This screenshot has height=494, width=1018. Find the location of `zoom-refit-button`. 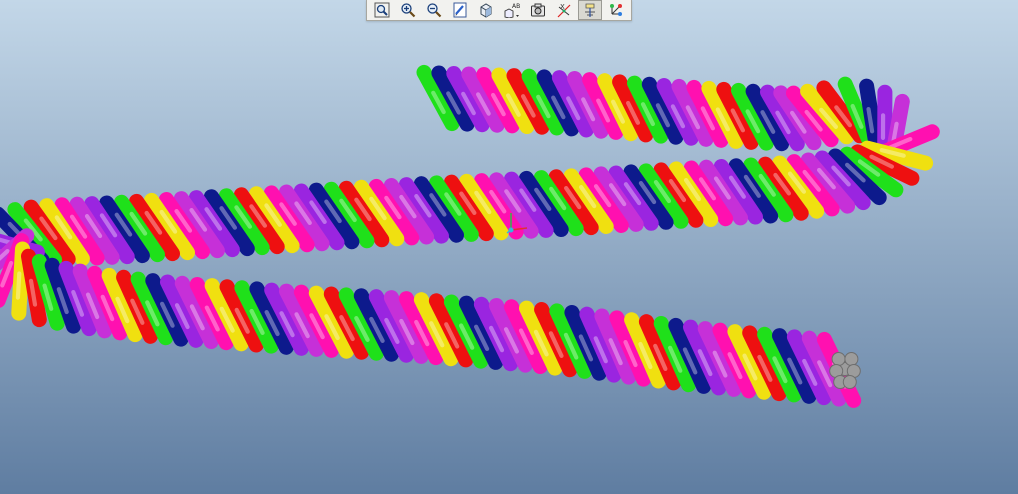

zoom-refit-button is located at coordinates (382, 10).